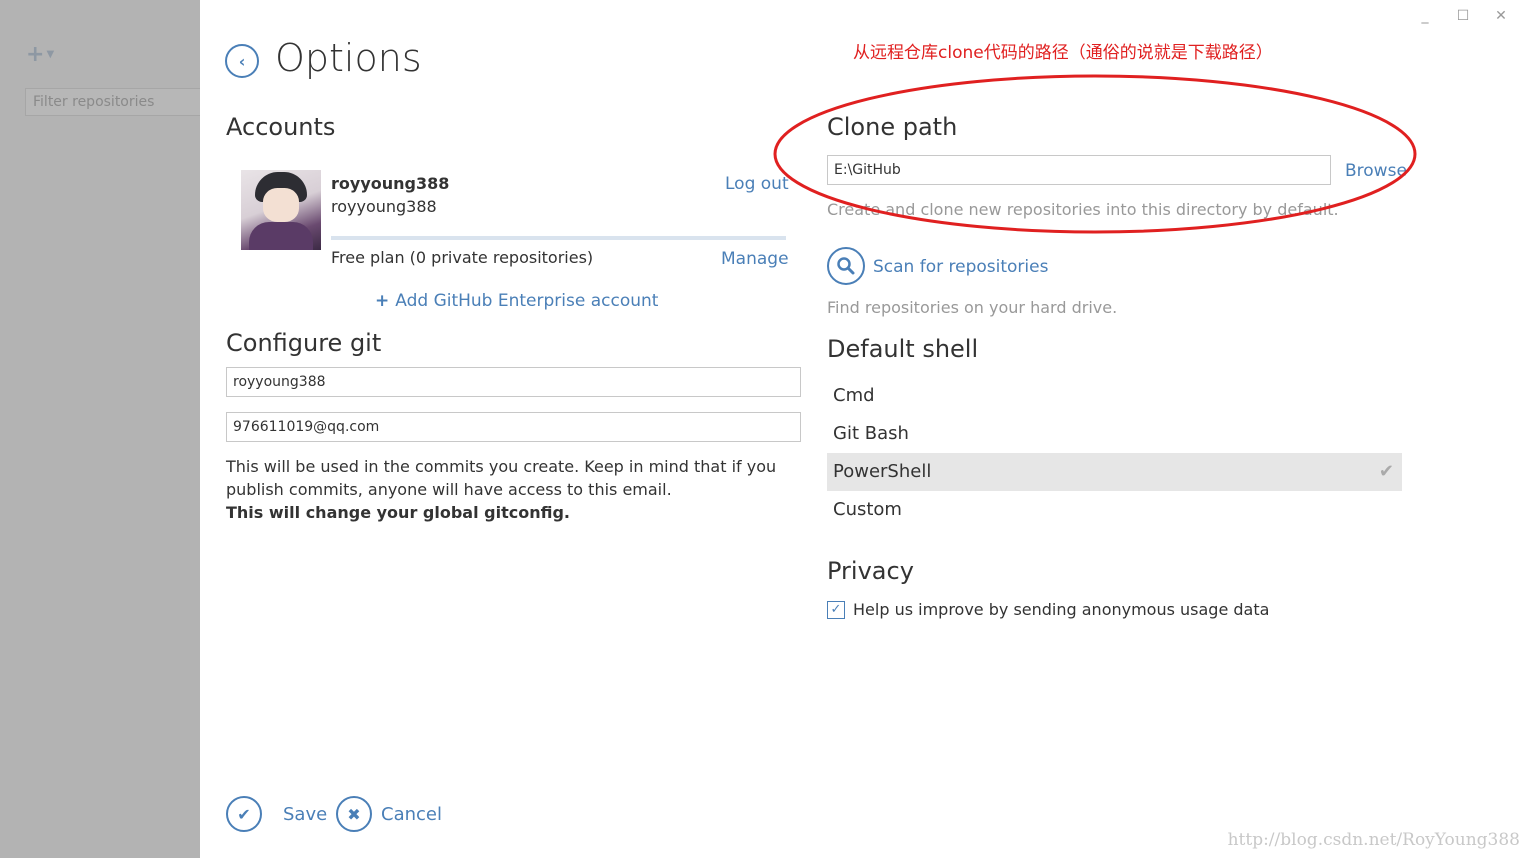 Image resolution: width=1530 pixels, height=858 pixels. I want to click on close-button: ✕, so click(1501, 16).